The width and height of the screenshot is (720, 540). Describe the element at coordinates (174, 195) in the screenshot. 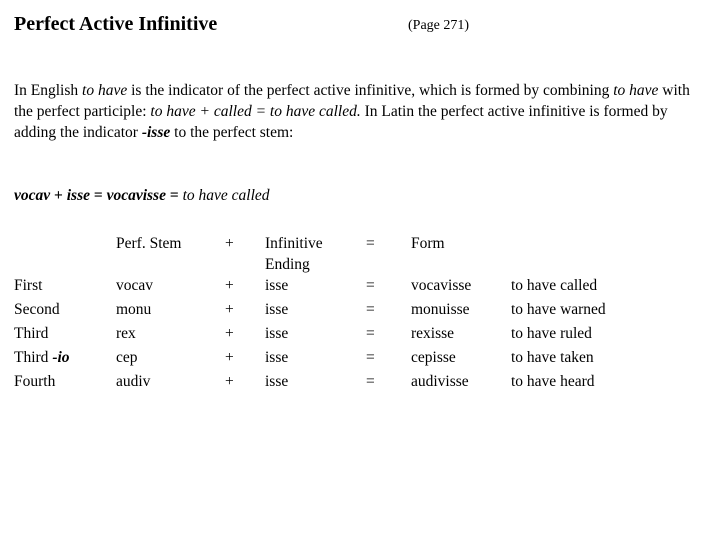

I see `example-equals-2: =` at that location.